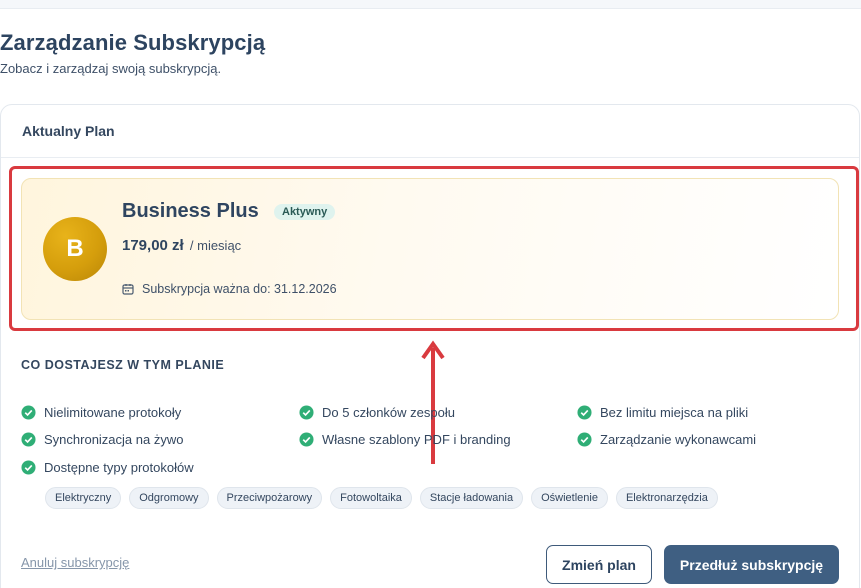  I want to click on feature-label: Synchronizacja na żywo, so click(114, 439).